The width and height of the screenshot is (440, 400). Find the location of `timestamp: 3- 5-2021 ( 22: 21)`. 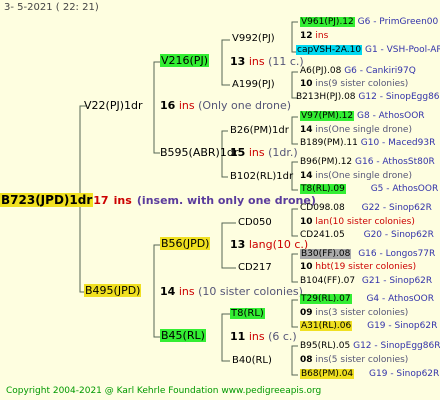

timestamp: 3- 5-2021 ( 22: 21) is located at coordinates (51, 7).